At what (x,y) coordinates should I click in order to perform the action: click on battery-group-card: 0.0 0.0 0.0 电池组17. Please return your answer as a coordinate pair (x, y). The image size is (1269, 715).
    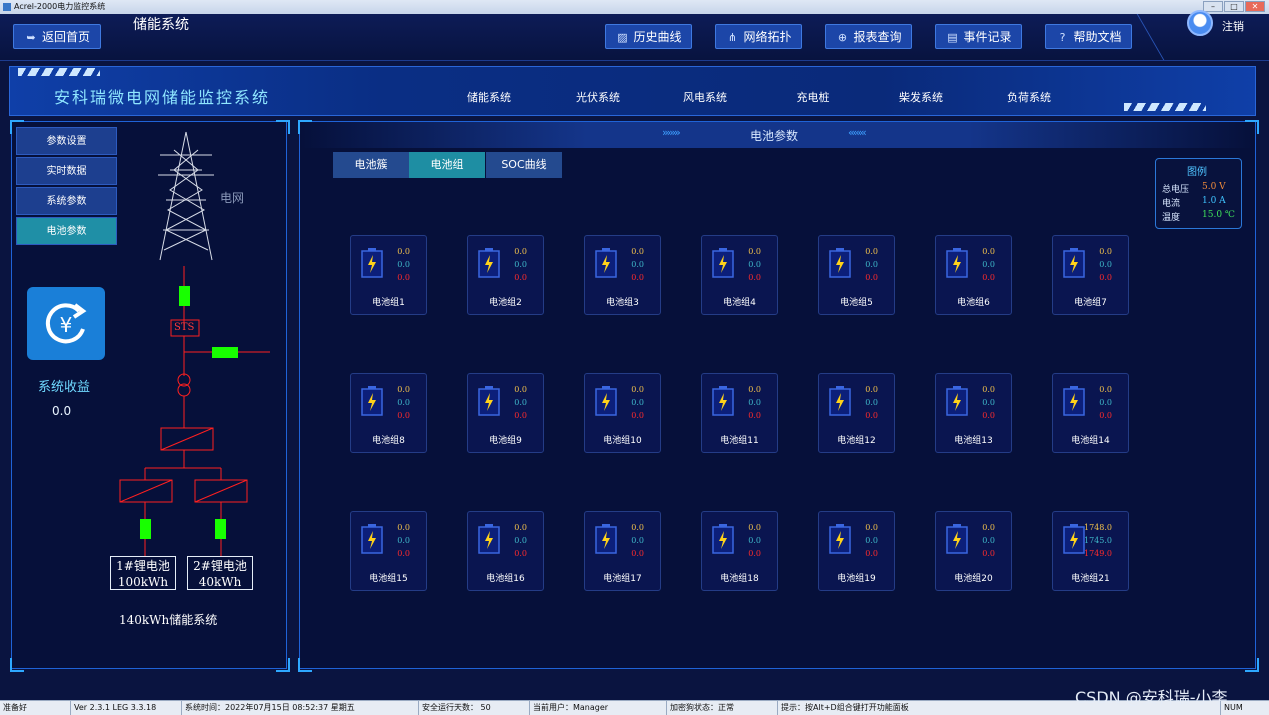
    Looking at the image, I should click on (622, 551).